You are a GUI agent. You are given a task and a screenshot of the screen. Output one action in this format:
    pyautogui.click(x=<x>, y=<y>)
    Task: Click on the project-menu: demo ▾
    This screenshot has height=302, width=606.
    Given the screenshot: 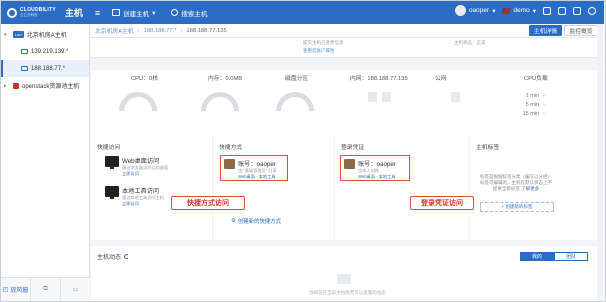 What is the action you would take?
    pyautogui.click(x=519, y=11)
    